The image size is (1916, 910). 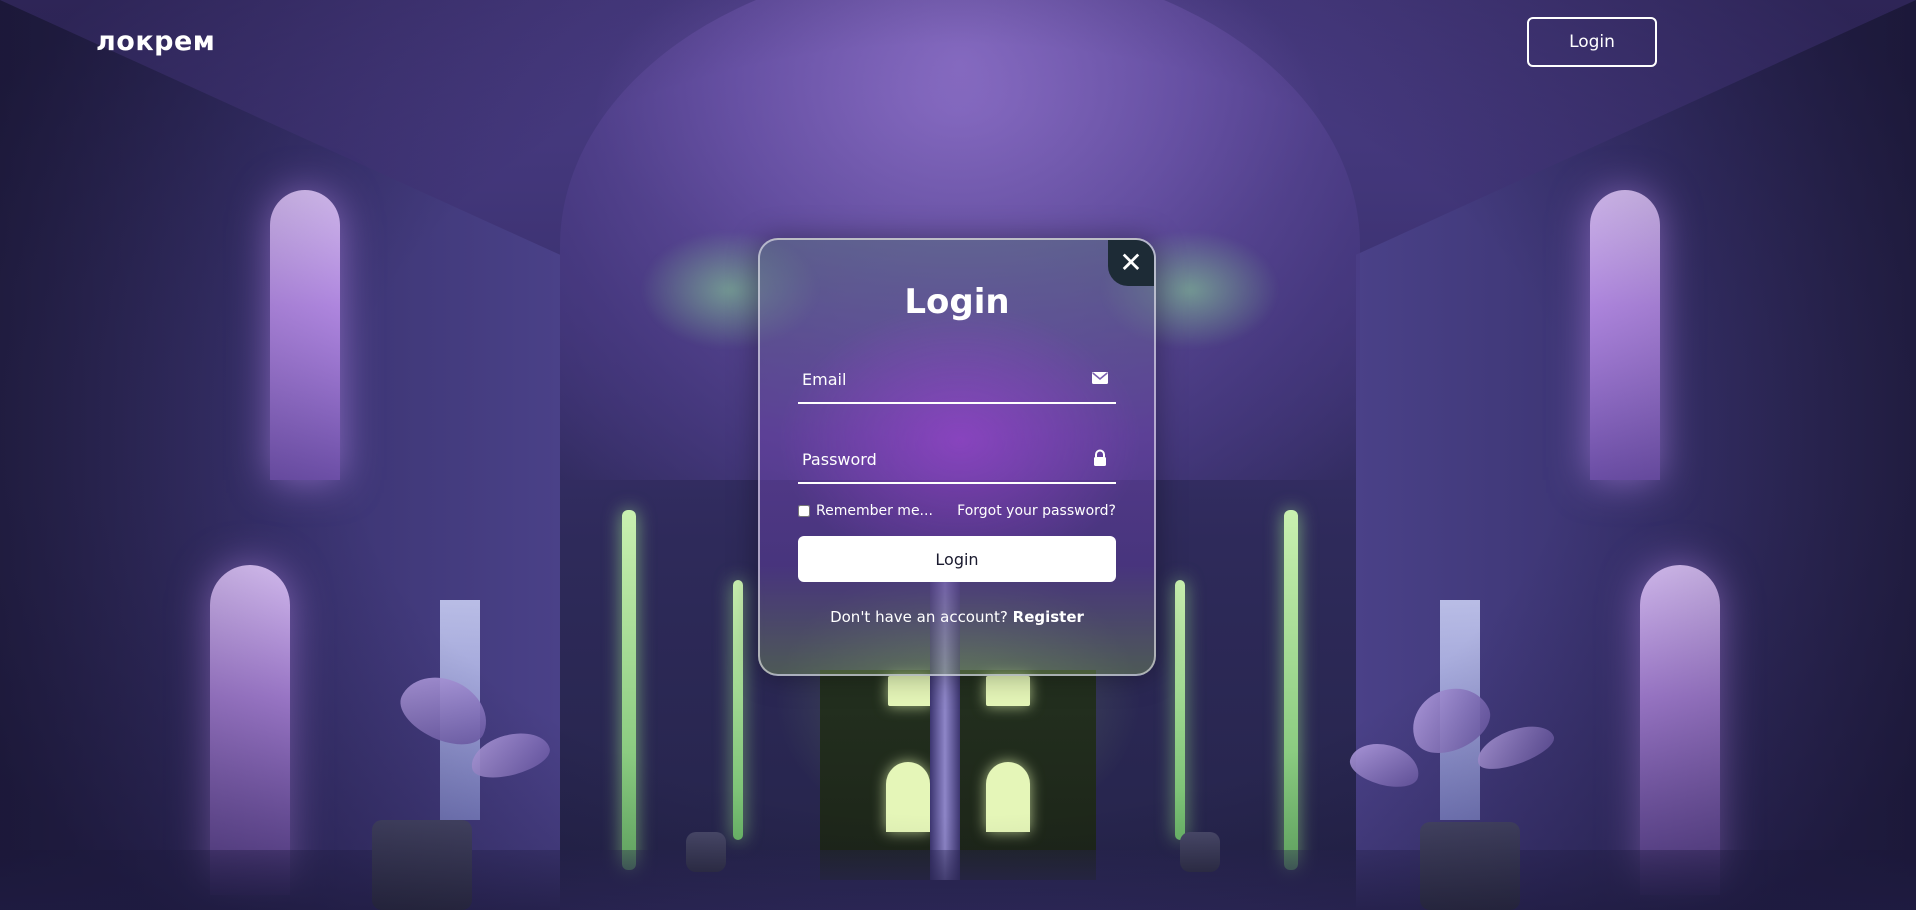 What do you see at coordinates (957, 302) in the screenshot?
I see `modal-title: Login` at bounding box center [957, 302].